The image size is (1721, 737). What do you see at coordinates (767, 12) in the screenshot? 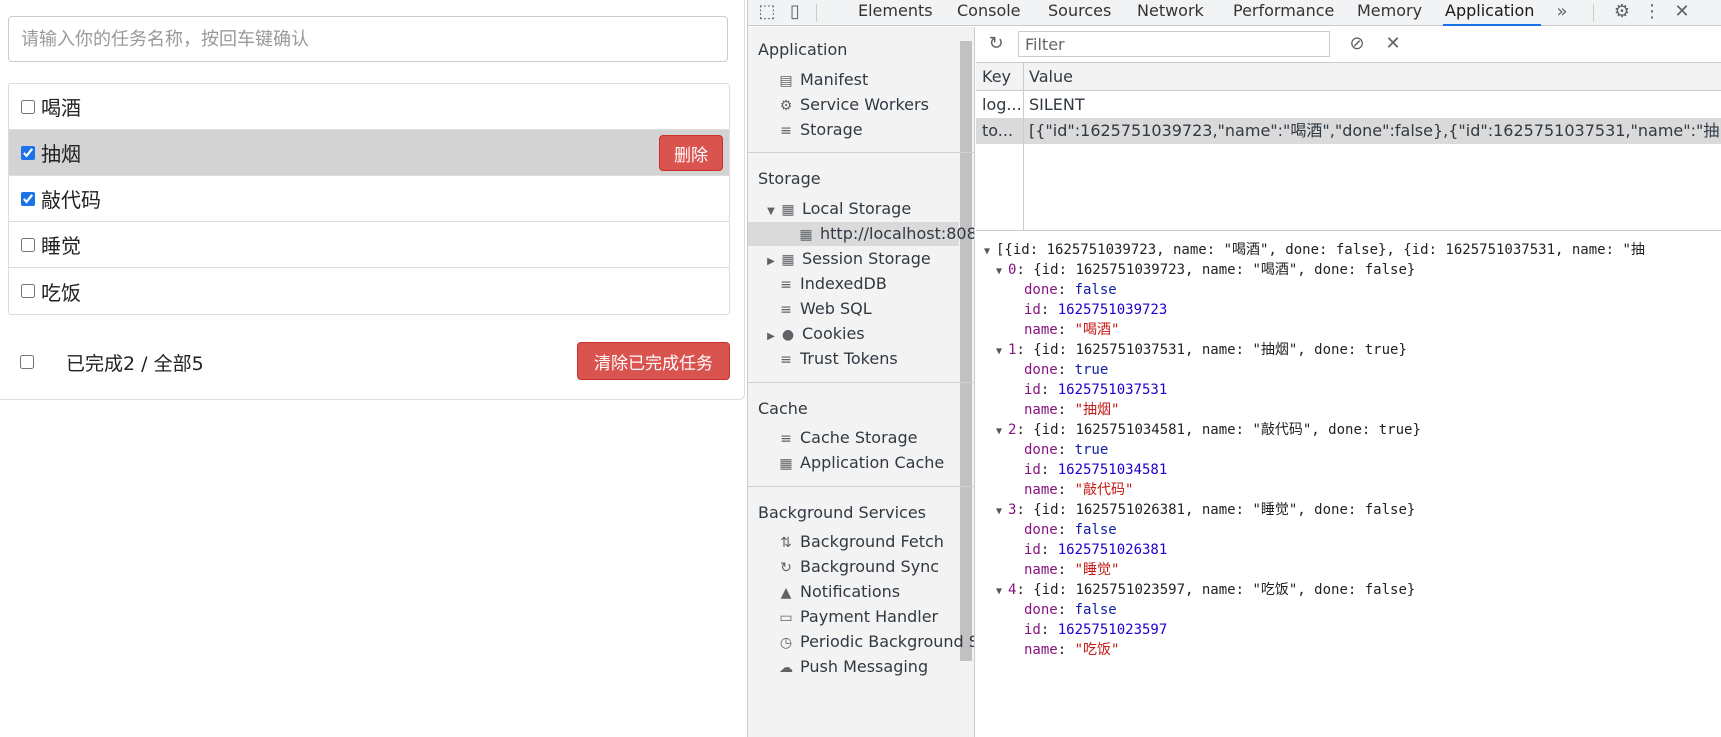
I see `inspect-element-icon: ⬚` at bounding box center [767, 12].